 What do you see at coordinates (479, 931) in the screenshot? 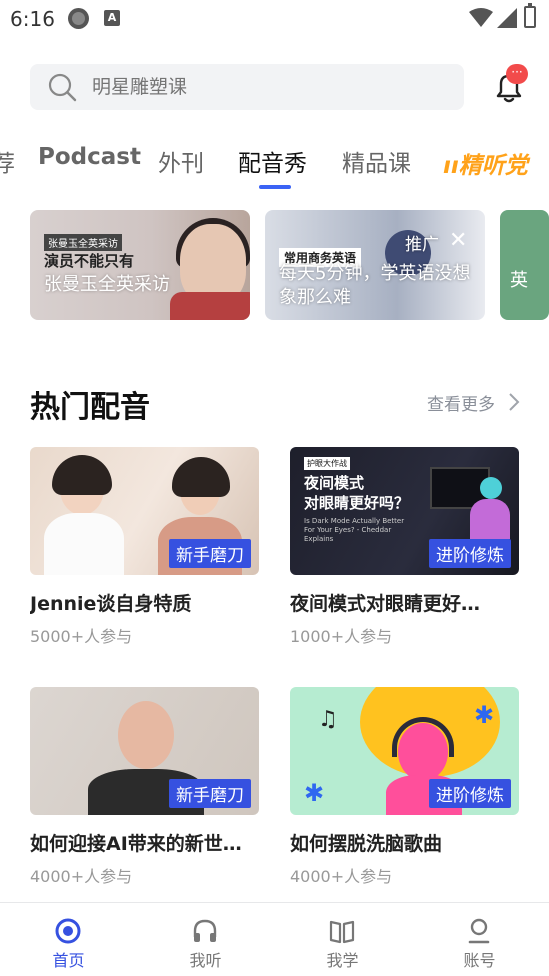
I see `user-icon` at bounding box center [479, 931].